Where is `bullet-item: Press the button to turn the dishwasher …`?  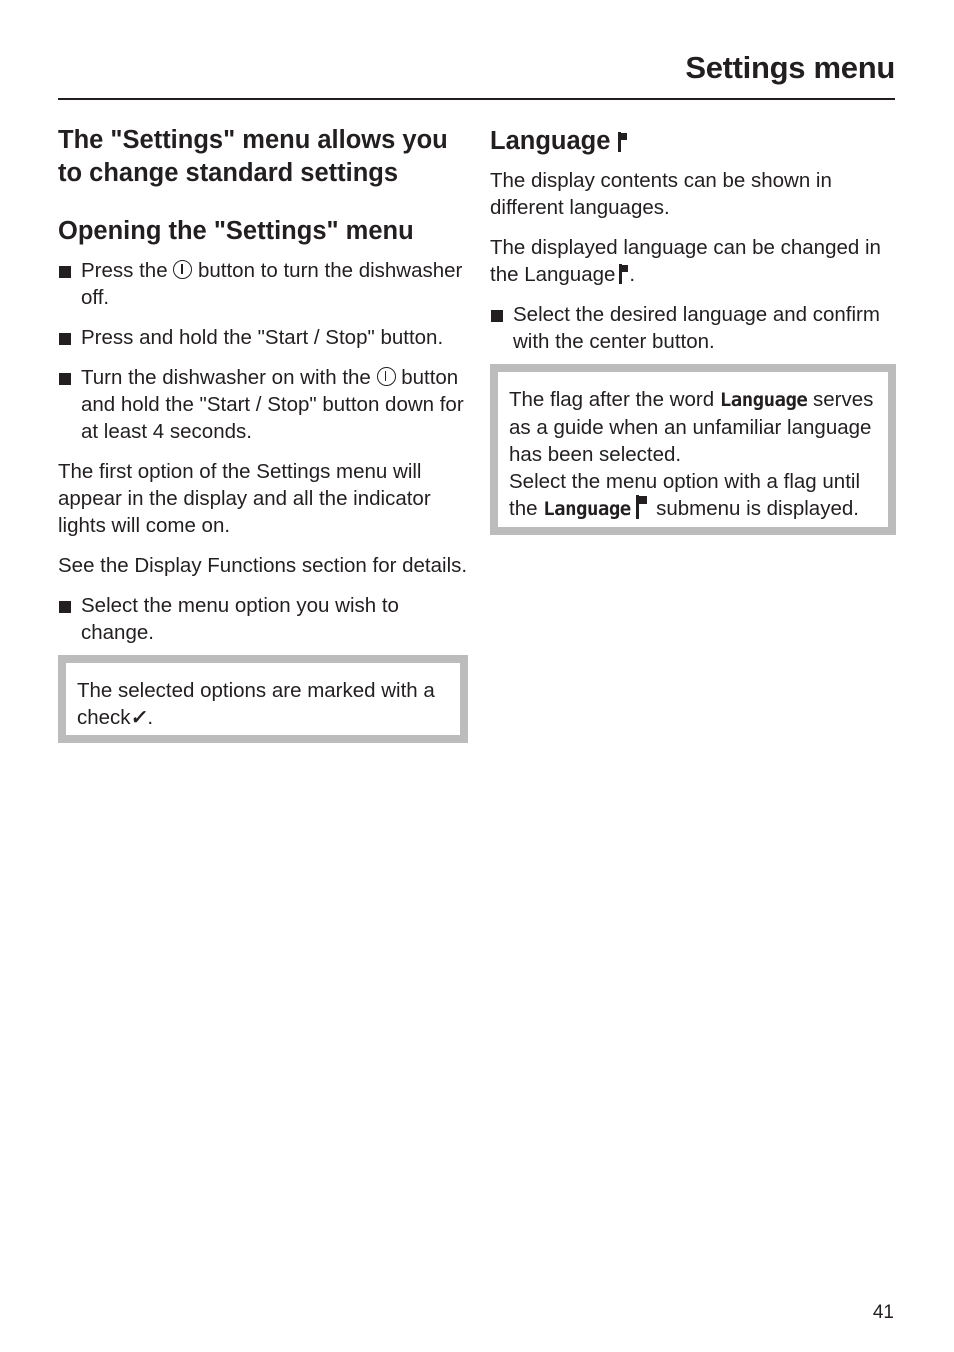 bullet-item: Press the button to turn the dishwasher … is located at coordinates (263, 284).